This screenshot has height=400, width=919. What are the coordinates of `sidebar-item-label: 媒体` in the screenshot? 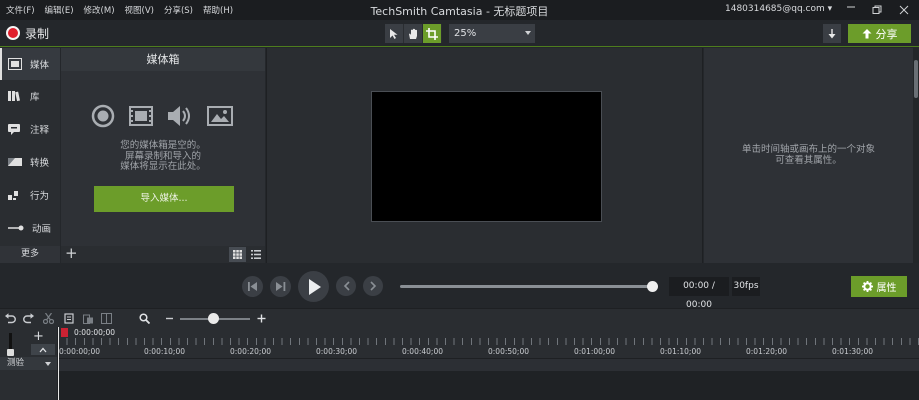 It's located at (40, 65).